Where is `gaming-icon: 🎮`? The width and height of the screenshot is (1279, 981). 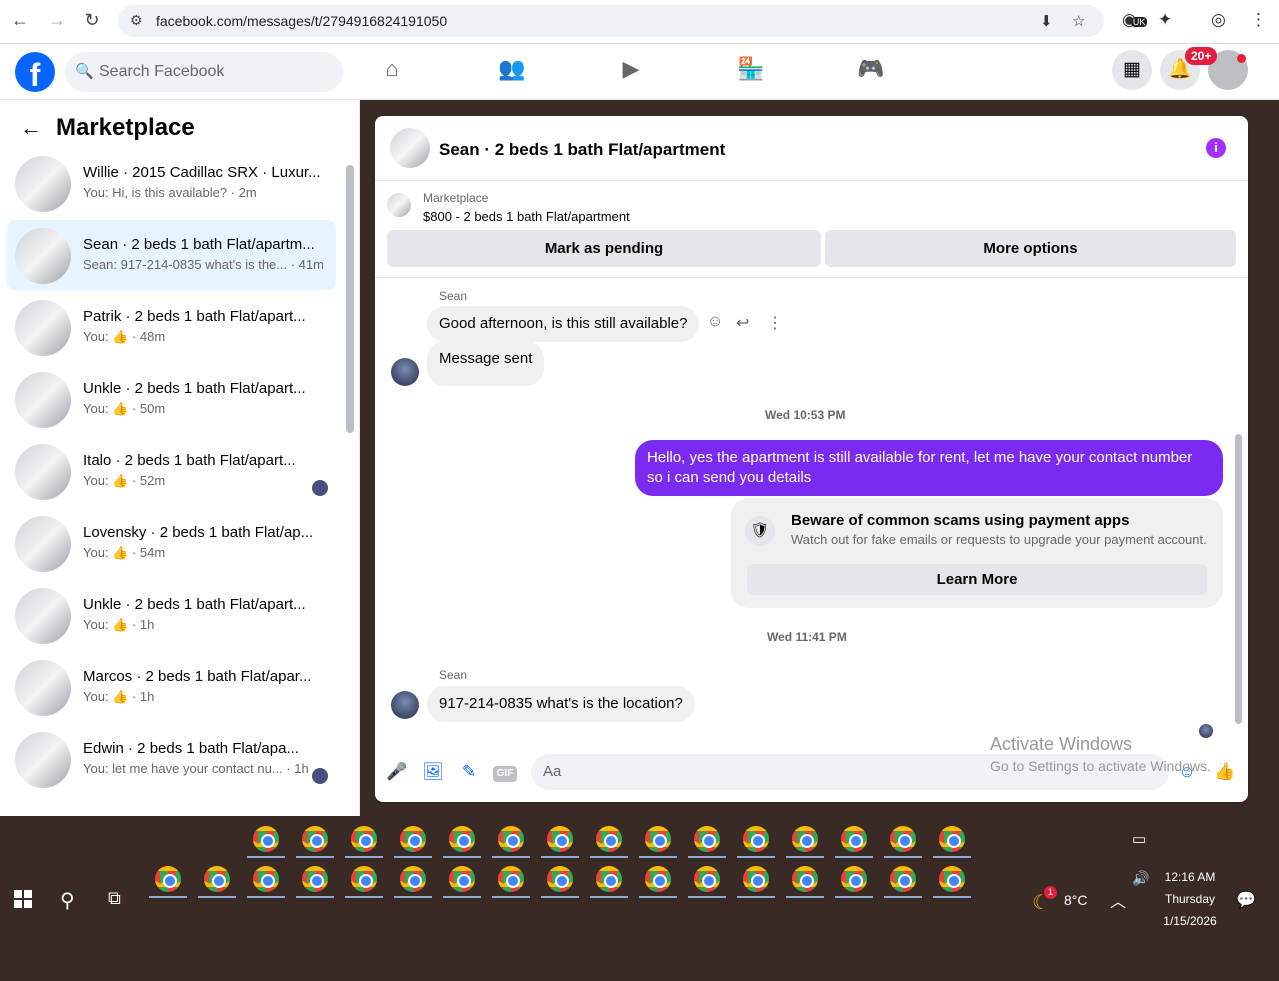 gaming-icon: 🎮 is located at coordinates (871, 72).